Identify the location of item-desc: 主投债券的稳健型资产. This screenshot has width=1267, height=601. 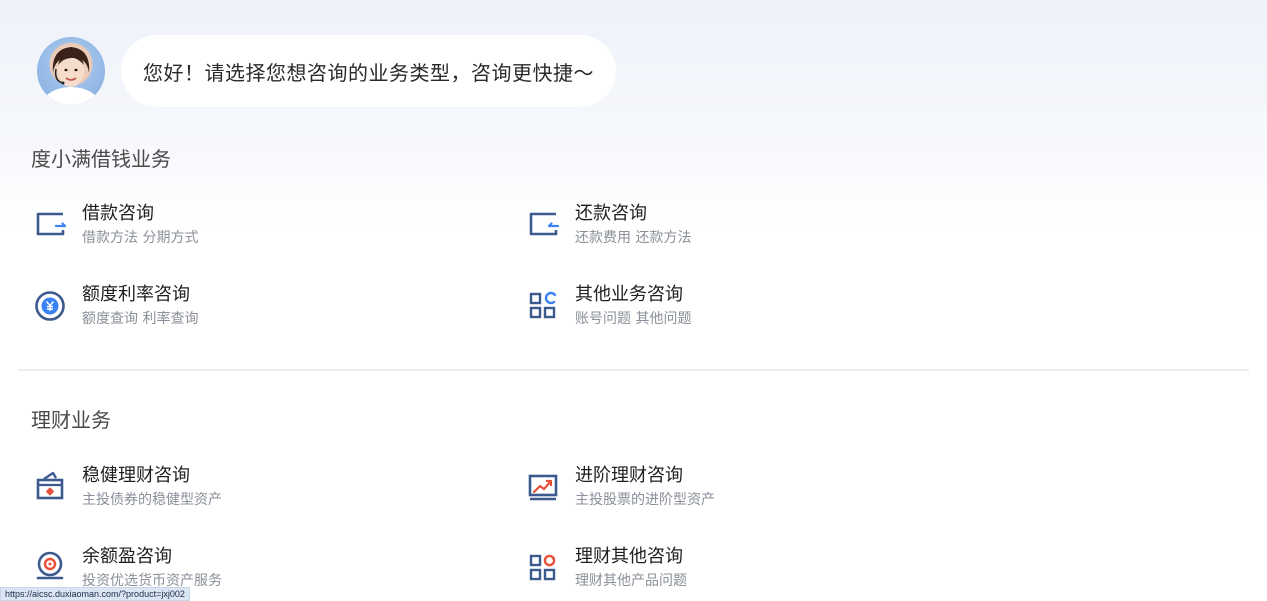
(152, 500).